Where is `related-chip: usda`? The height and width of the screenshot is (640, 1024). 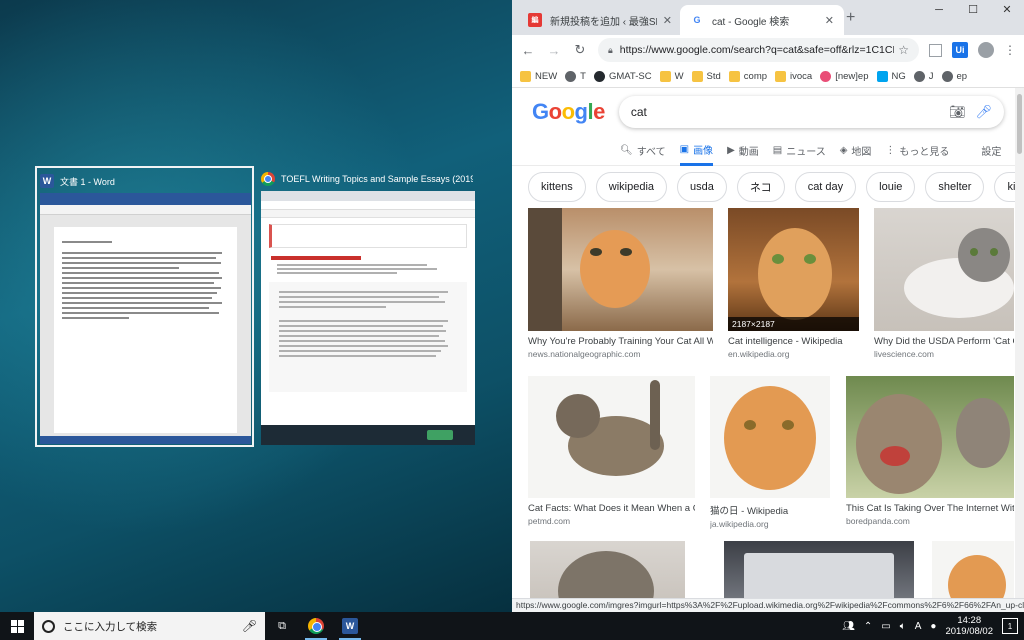
related-chip: usda is located at coordinates (702, 187).